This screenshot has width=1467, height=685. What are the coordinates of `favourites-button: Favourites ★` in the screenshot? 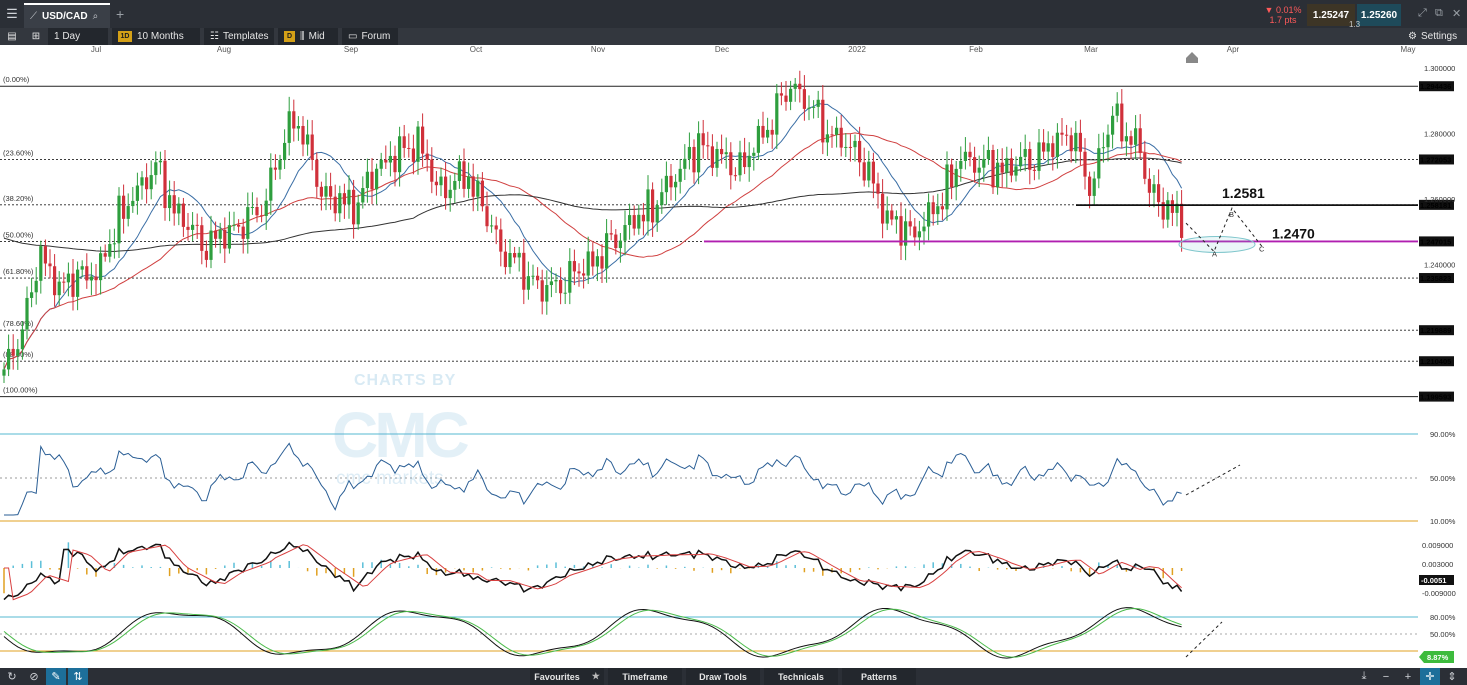 It's located at (567, 676).